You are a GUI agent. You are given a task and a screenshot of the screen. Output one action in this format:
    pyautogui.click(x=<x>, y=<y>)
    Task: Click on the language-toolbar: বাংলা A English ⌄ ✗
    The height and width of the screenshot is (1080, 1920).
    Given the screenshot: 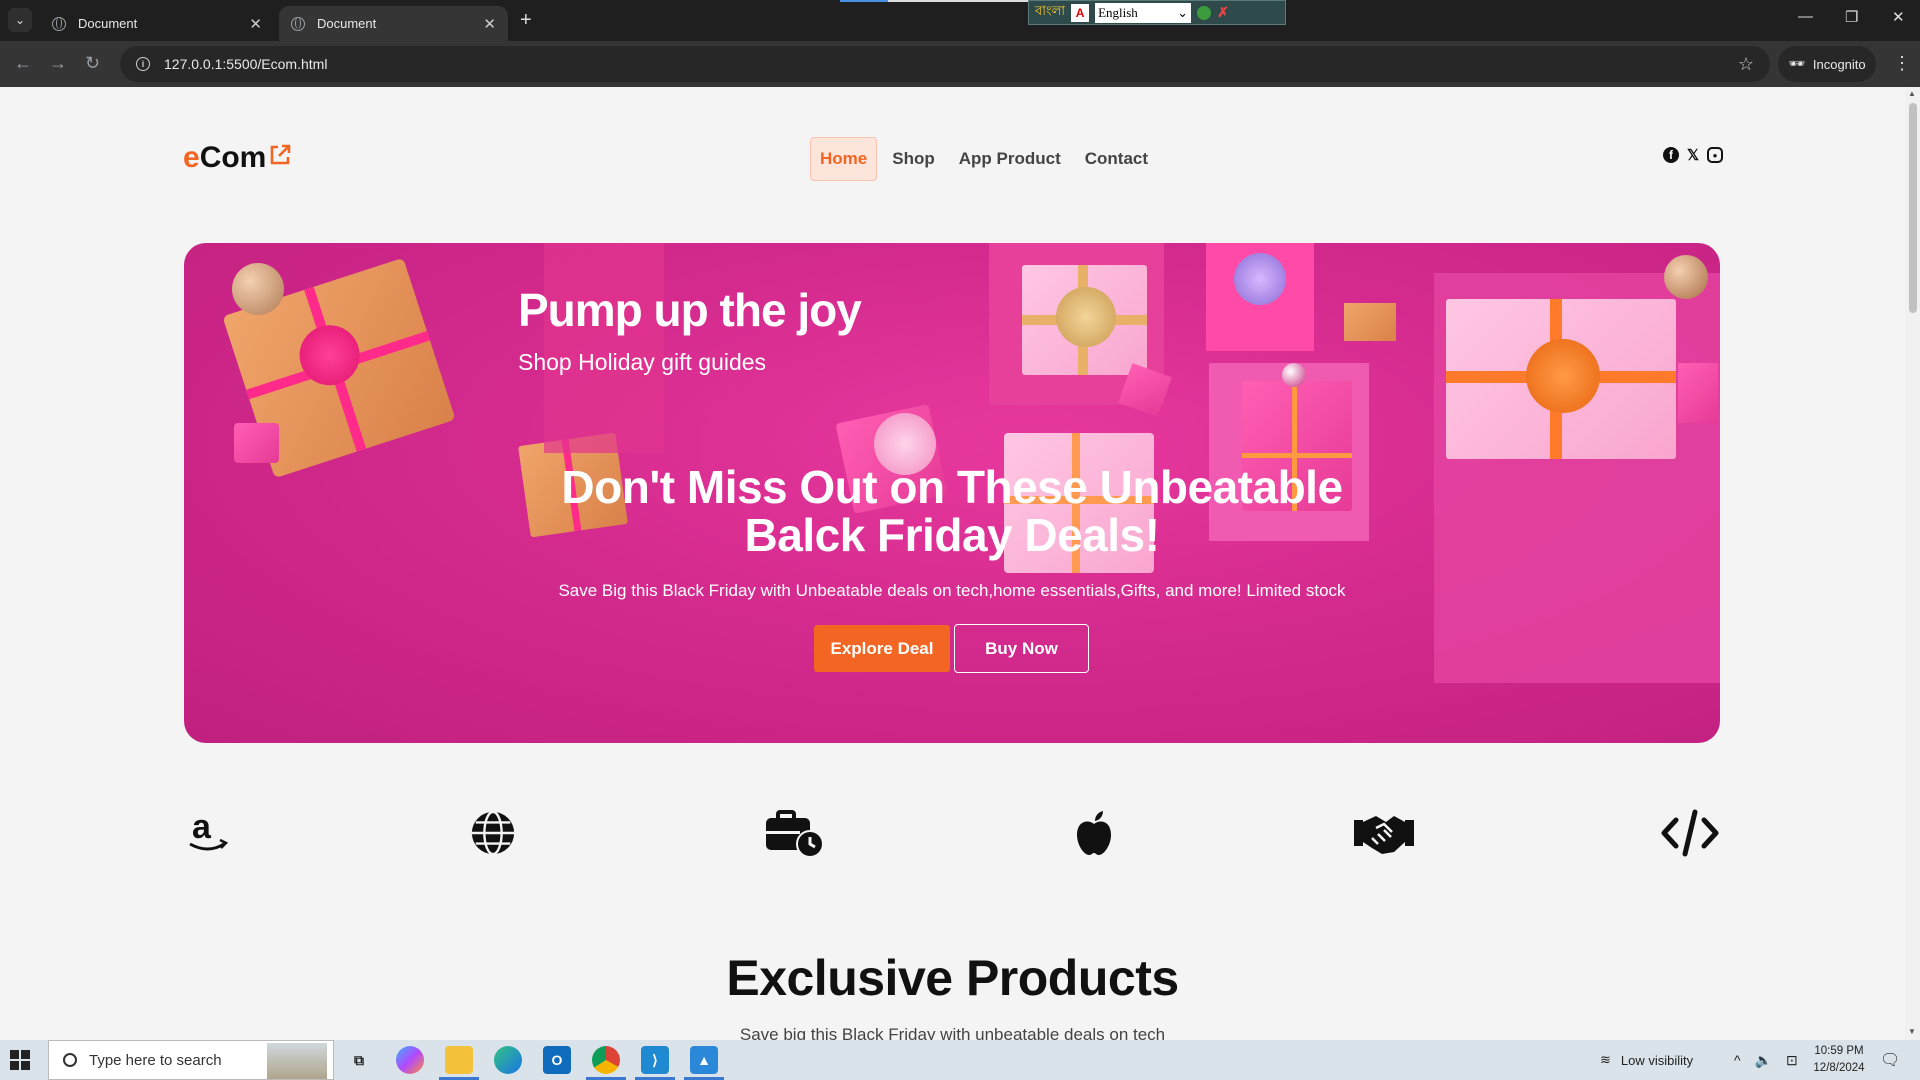 What is the action you would take?
    pyautogui.click(x=1157, y=12)
    